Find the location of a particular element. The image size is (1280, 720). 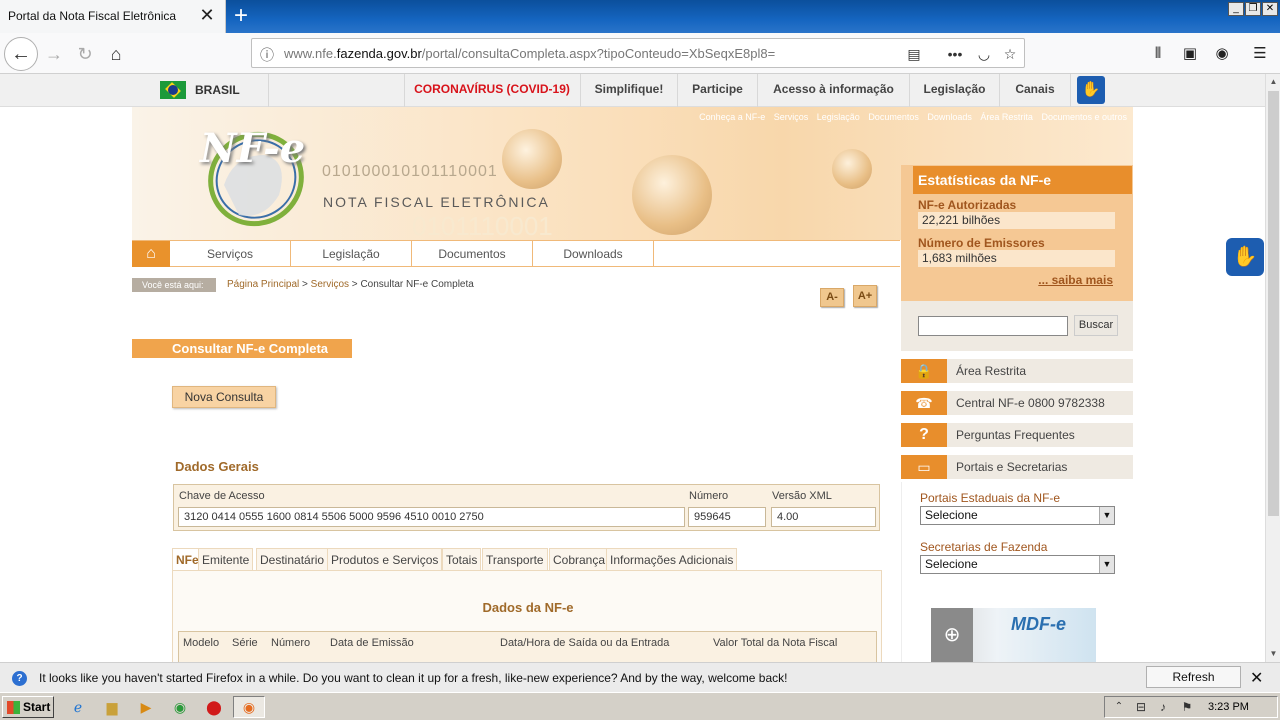

menu-legislacao: Legislação is located at coordinates (351, 254).